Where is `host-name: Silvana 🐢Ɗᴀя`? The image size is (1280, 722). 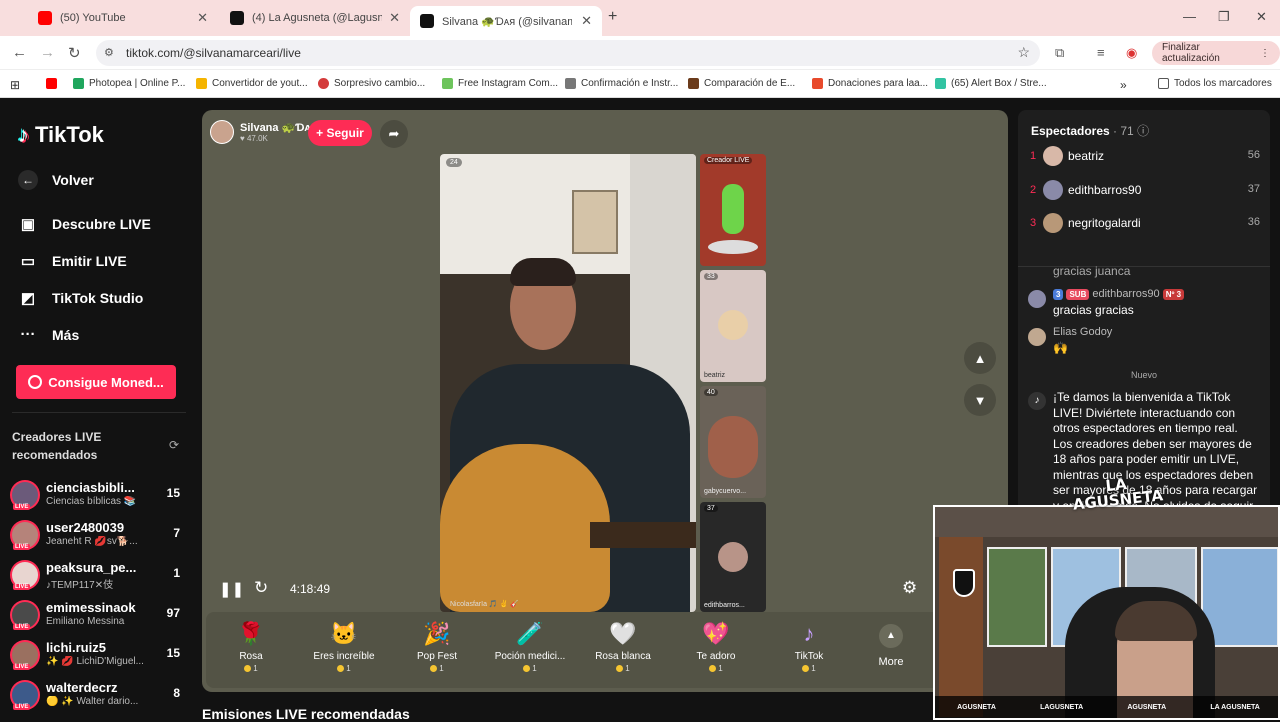 host-name: Silvana 🐢Ɗᴀя is located at coordinates (279, 128).